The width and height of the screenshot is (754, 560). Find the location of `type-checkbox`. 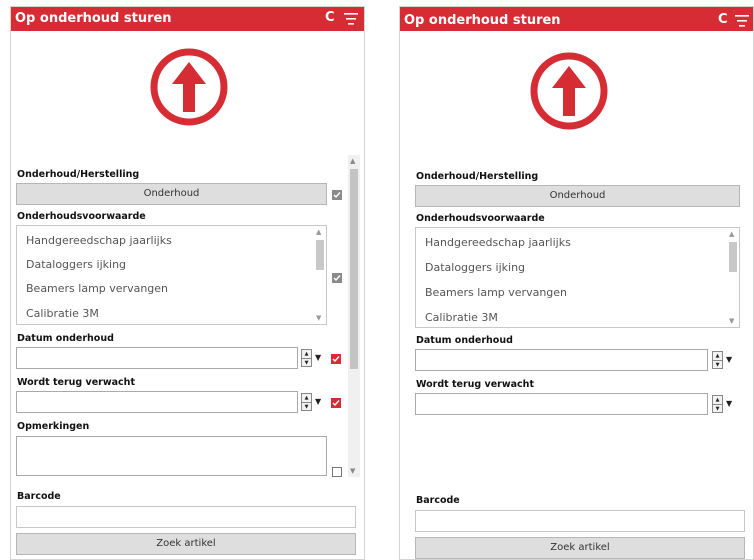

type-checkbox is located at coordinates (337, 195).